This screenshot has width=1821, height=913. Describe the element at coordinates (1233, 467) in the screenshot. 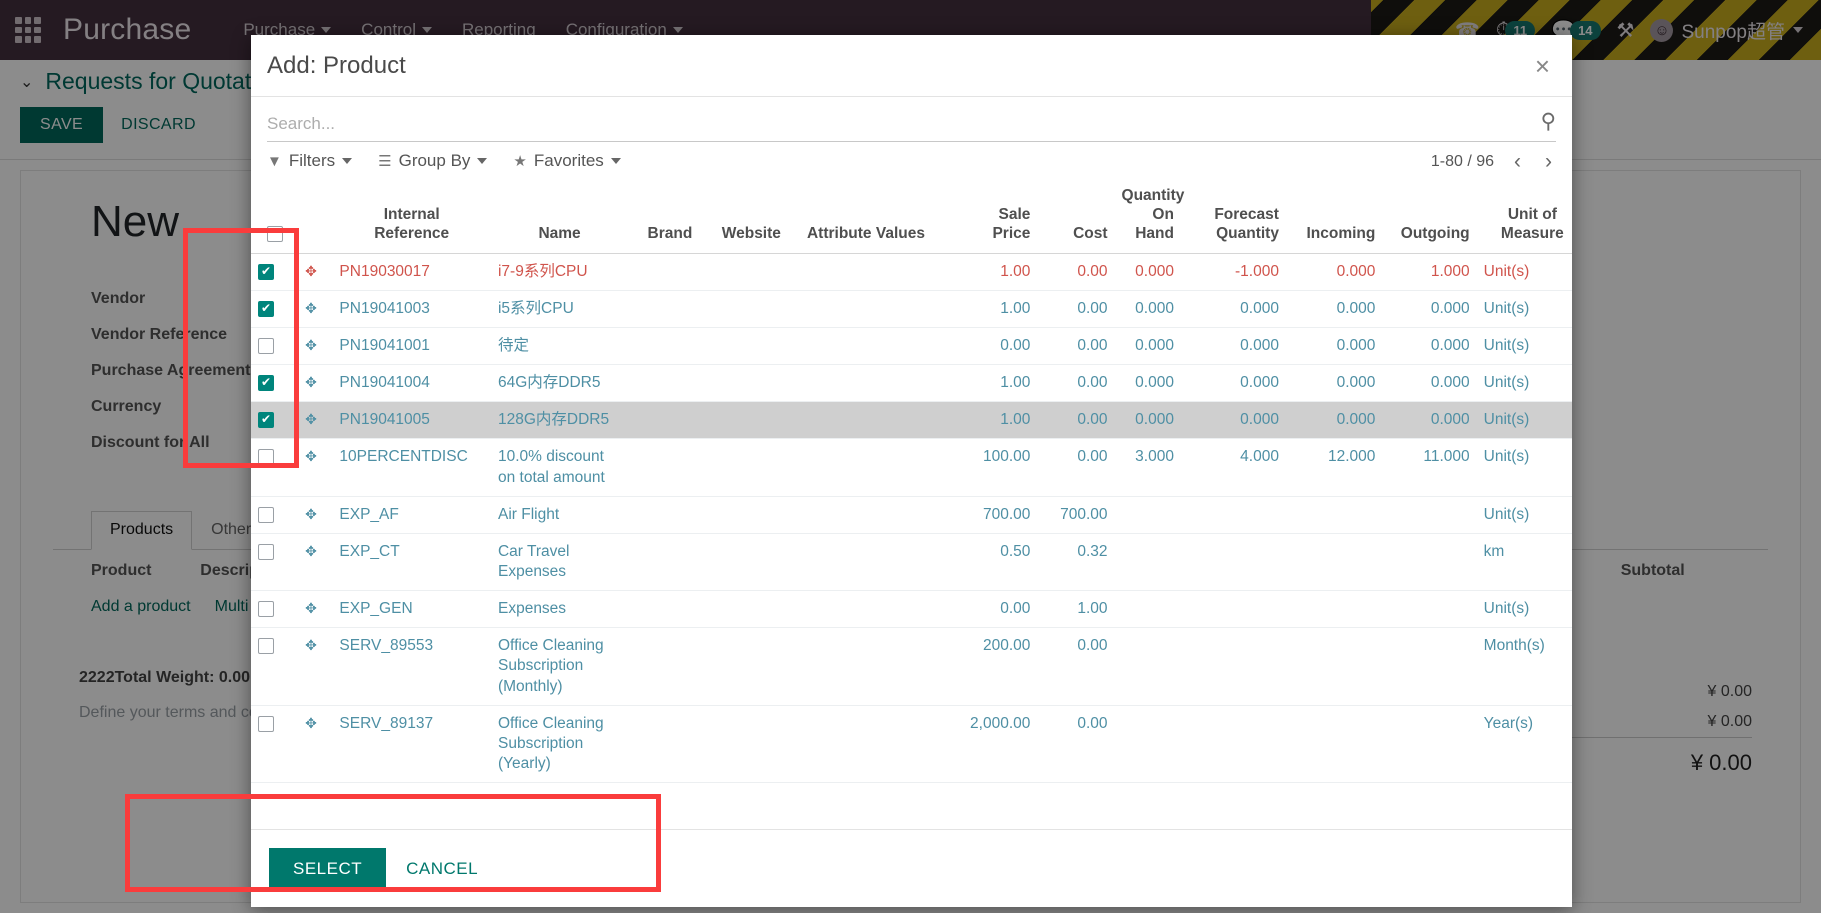

I see `cell-forecast: 4.000` at that location.